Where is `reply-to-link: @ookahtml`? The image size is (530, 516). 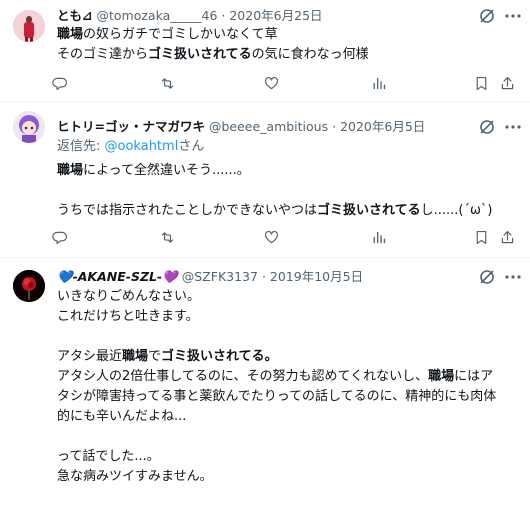 reply-to-link: @ookahtml is located at coordinates (142, 146).